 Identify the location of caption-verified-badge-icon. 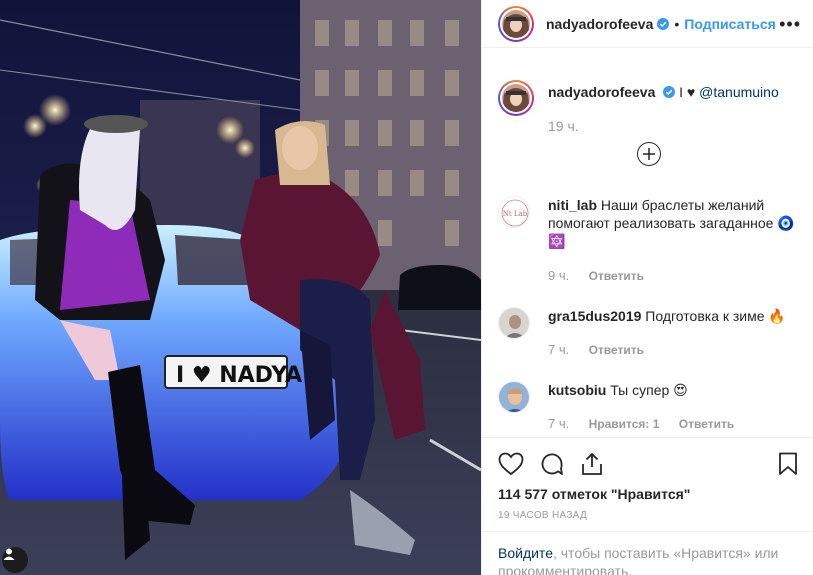
(669, 92).